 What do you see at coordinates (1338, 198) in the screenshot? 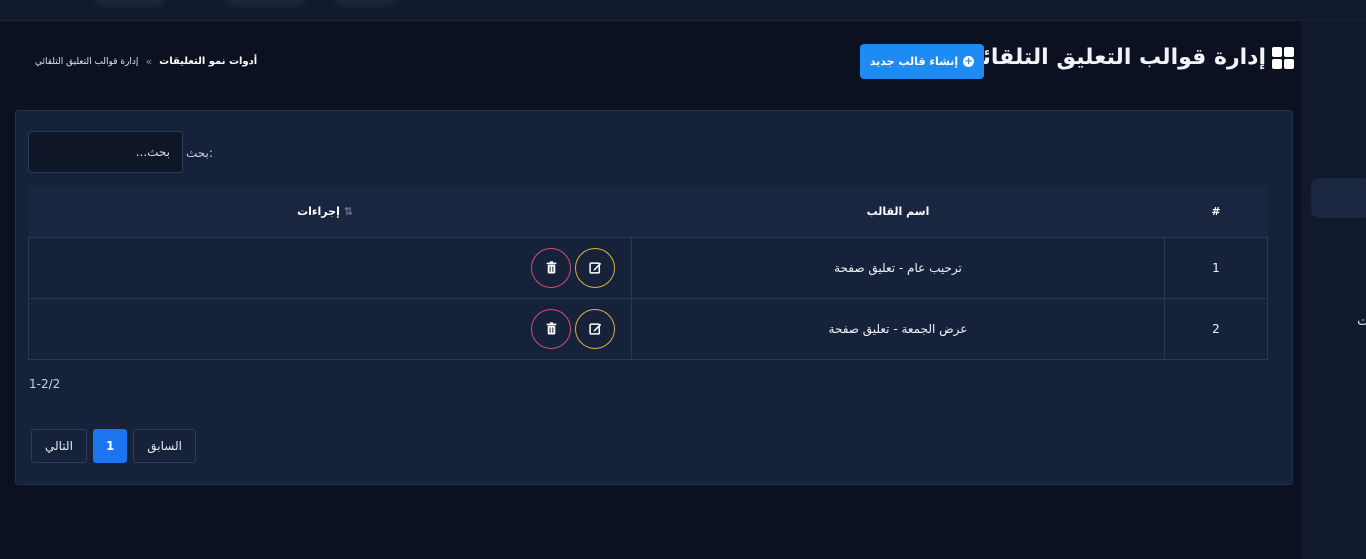
I see `sidebar-active-item` at bounding box center [1338, 198].